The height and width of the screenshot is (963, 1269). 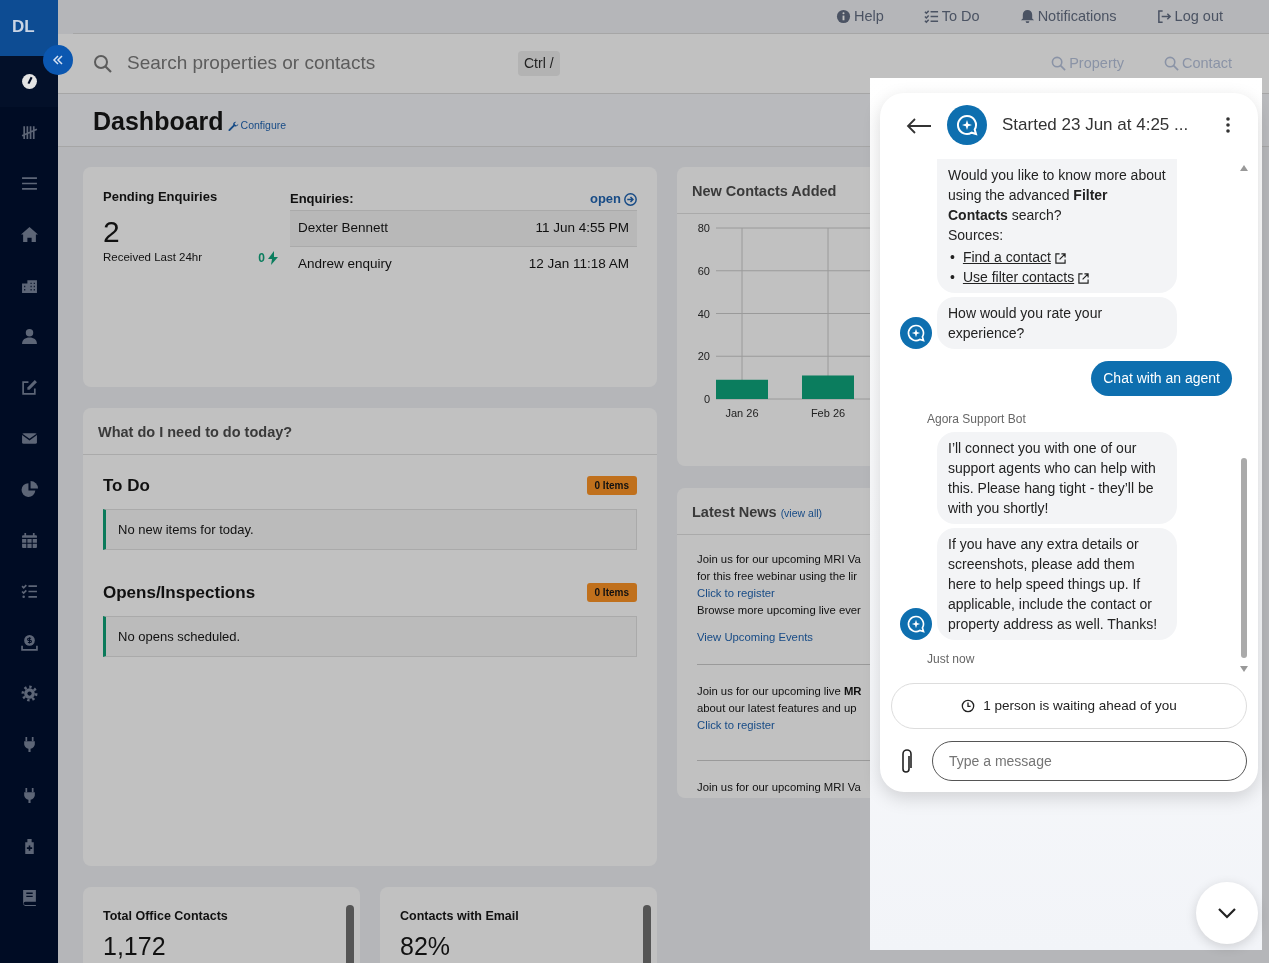 I want to click on news-link: View Upcoming Events, so click(x=783, y=637).